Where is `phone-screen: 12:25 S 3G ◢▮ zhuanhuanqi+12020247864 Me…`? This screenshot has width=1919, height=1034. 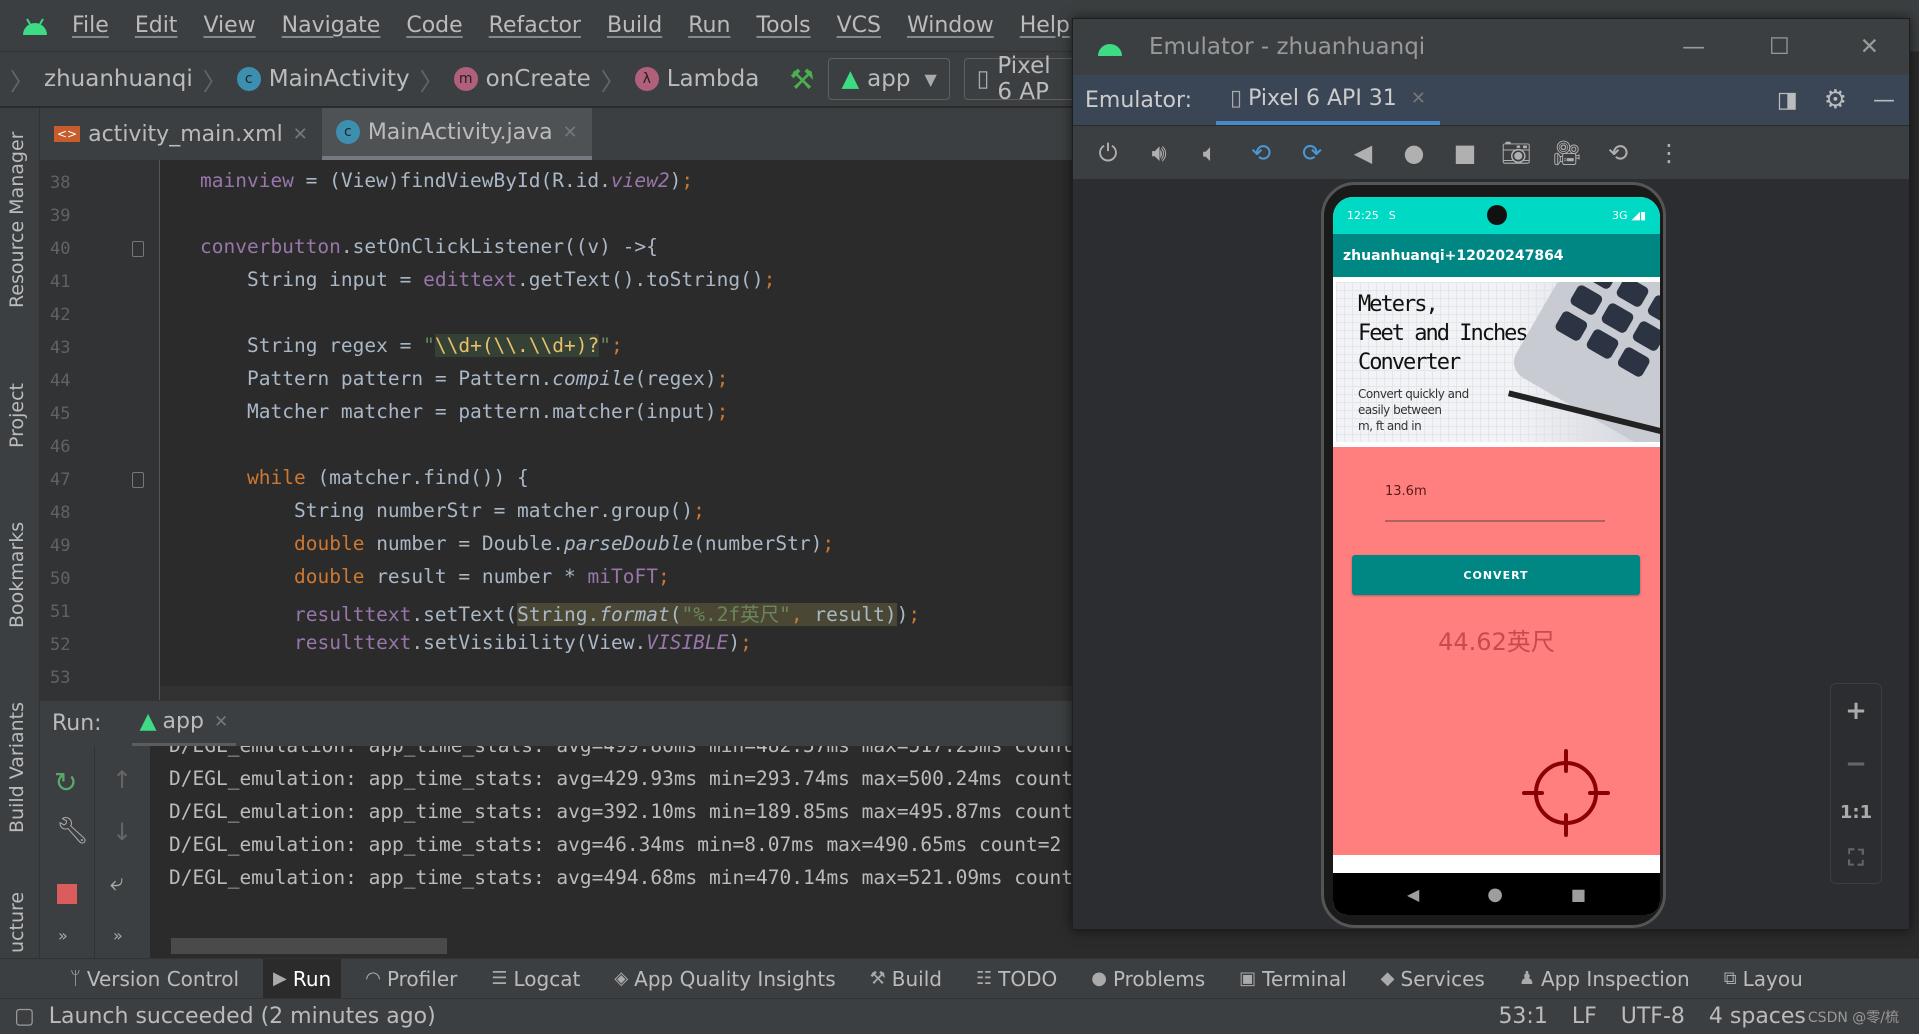
phone-screen: 12:25 S 3G ◢▮ zhuanhuanqi+12020247864 Me… is located at coordinates (1496, 556).